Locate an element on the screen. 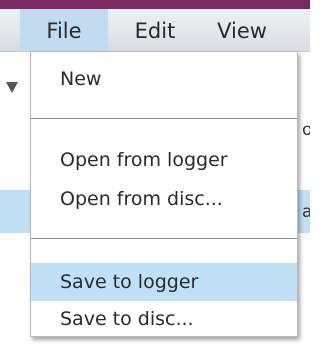 The height and width of the screenshot is (345, 320). menu-view: View is located at coordinates (242, 30).